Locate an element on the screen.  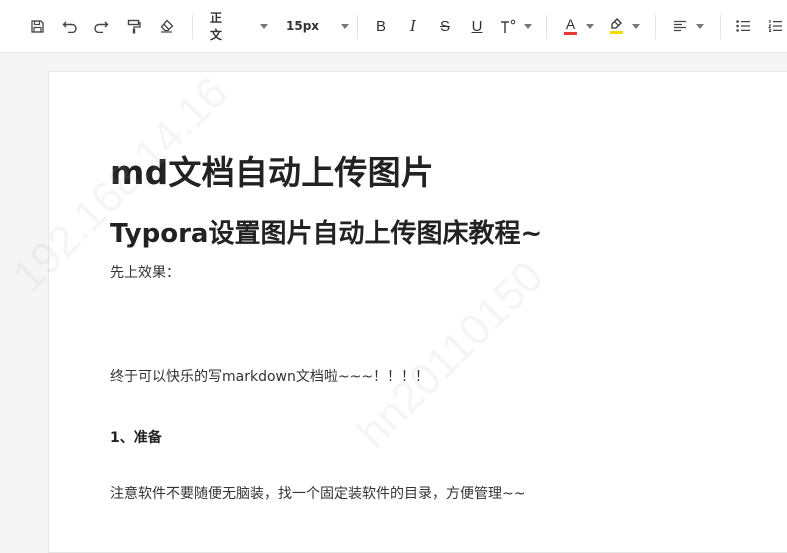
font-size-select: 15px is located at coordinates (315, 26).